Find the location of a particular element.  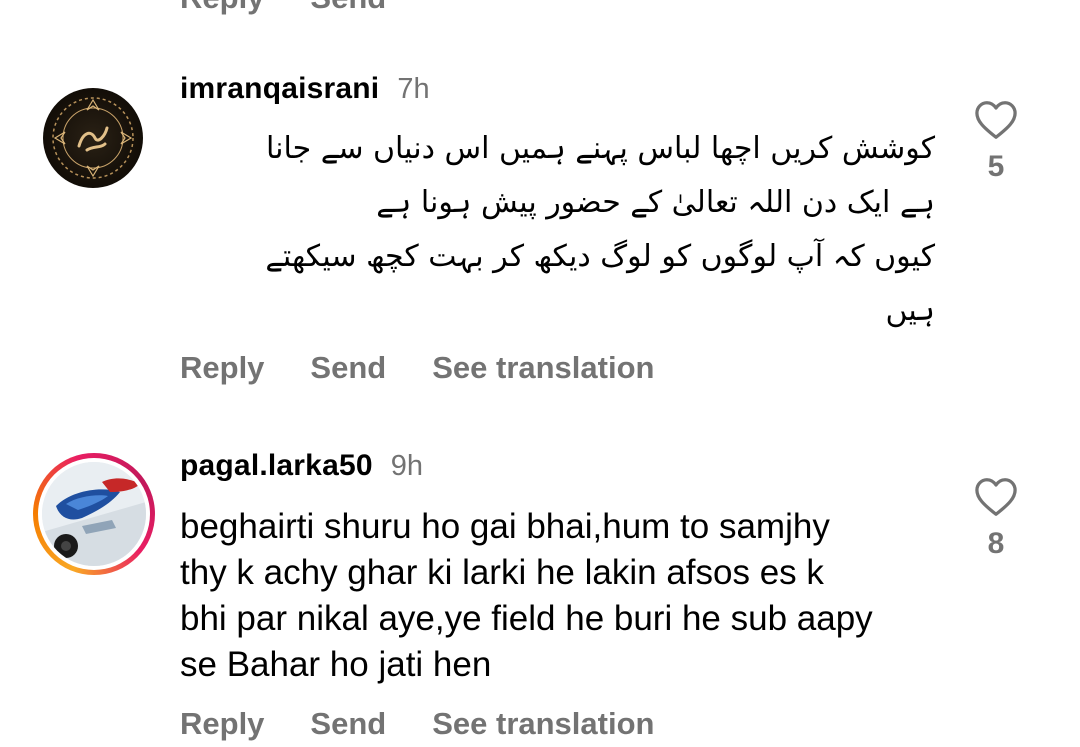

timestamp: 7h is located at coordinates (413, 89).